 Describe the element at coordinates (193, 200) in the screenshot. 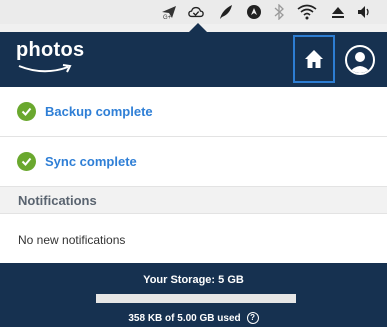

I see `notifications-heading-bar: Notifications` at that location.